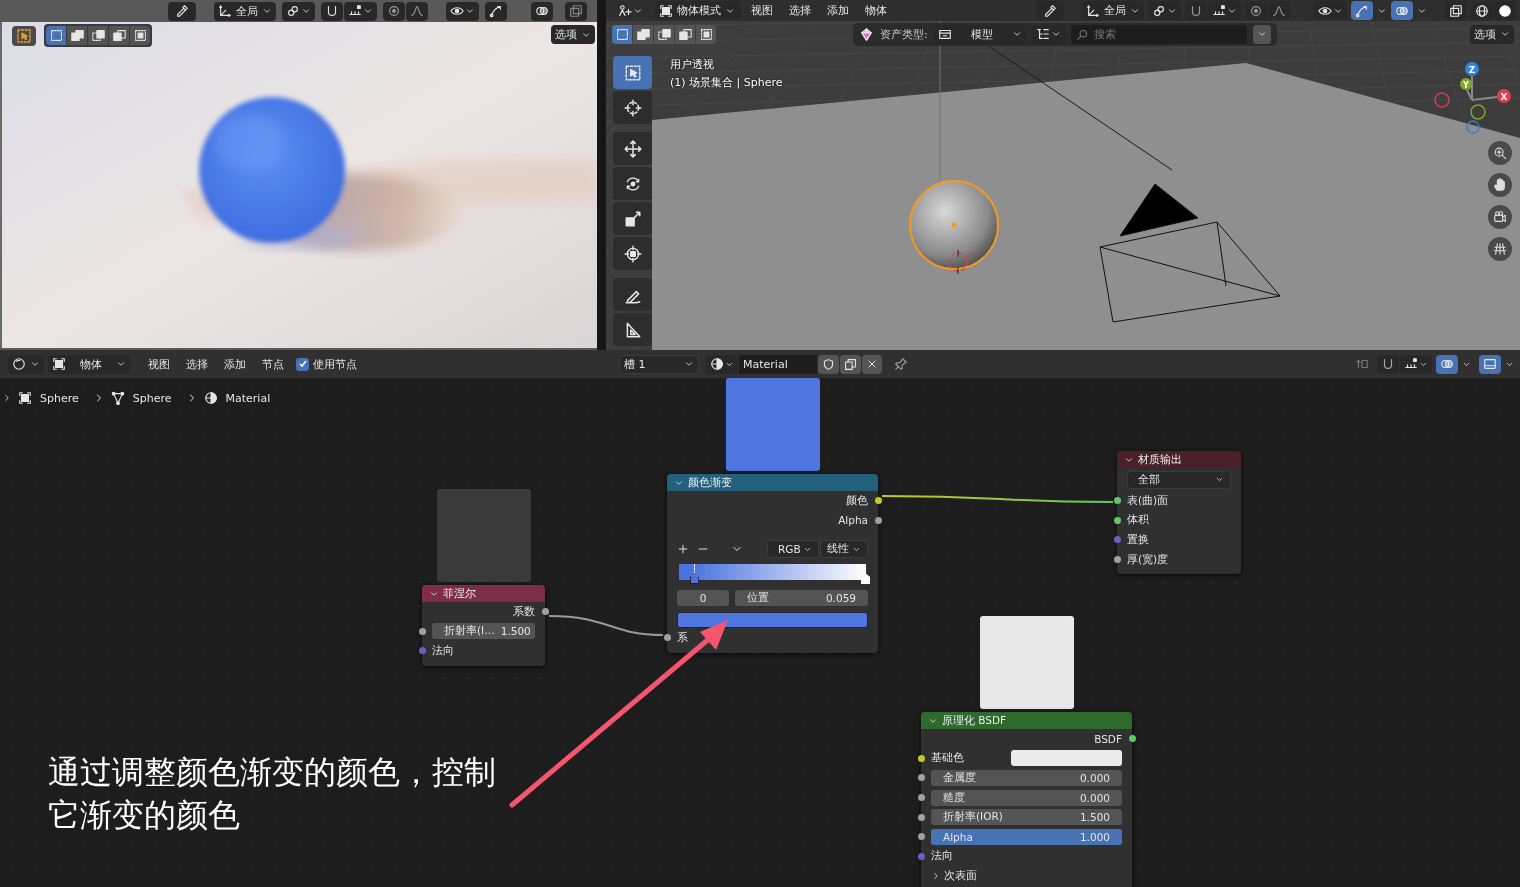 This screenshot has width=1520, height=887. I want to click on socket-label: 置换, so click(1138, 540).